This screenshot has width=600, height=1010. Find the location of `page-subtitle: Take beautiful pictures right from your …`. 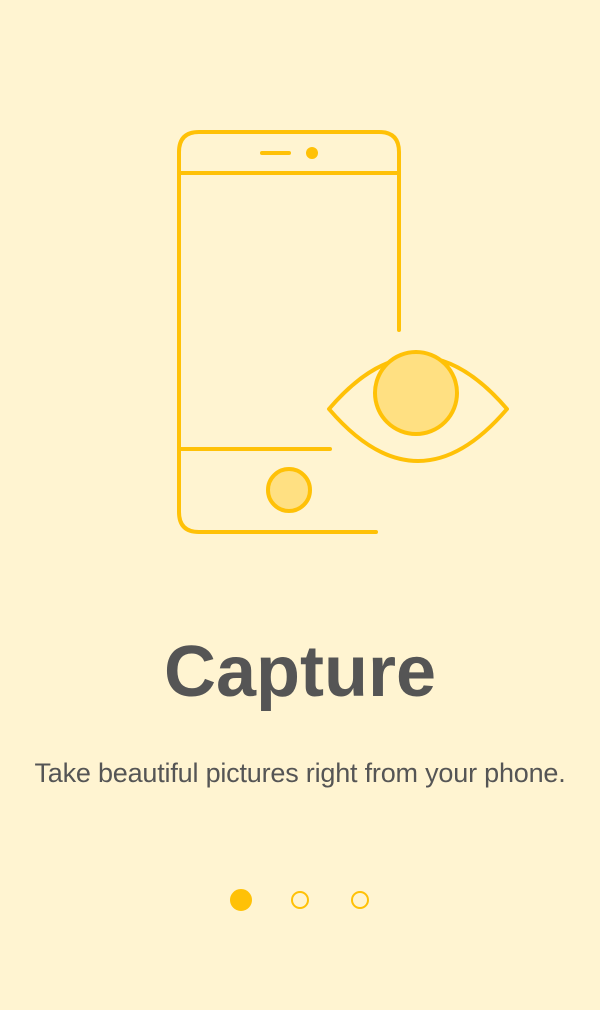

page-subtitle: Take beautiful pictures right from your … is located at coordinates (300, 773).